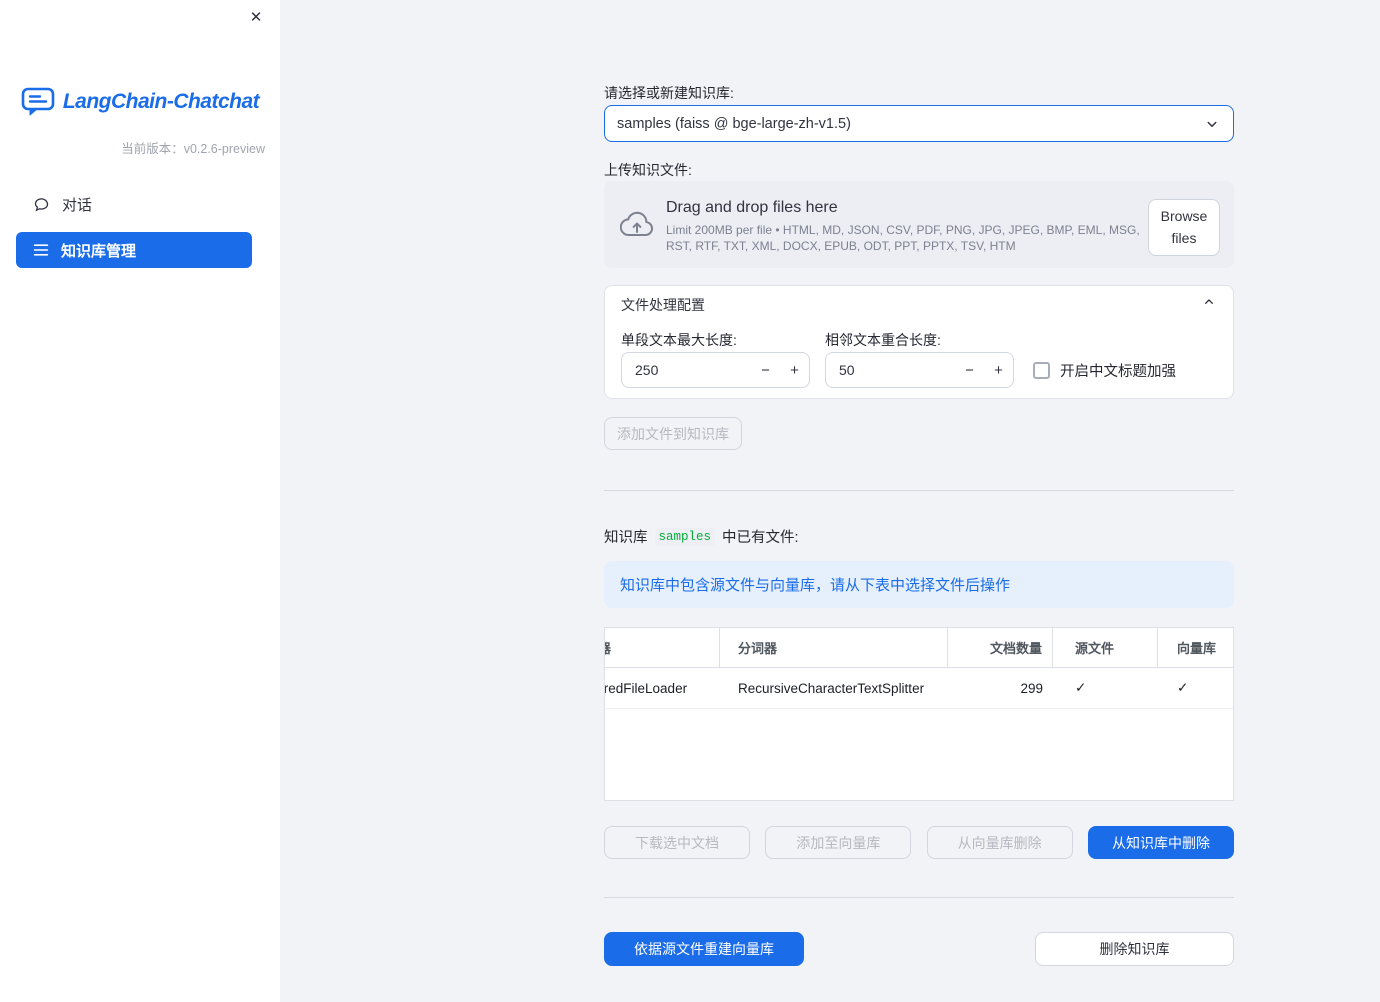 This screenshot has height=1002, width=1380. I want to click on info-alert: 知识库中包含源文件与向量库，请从下表中选择文件后操作, so click(919, 584).